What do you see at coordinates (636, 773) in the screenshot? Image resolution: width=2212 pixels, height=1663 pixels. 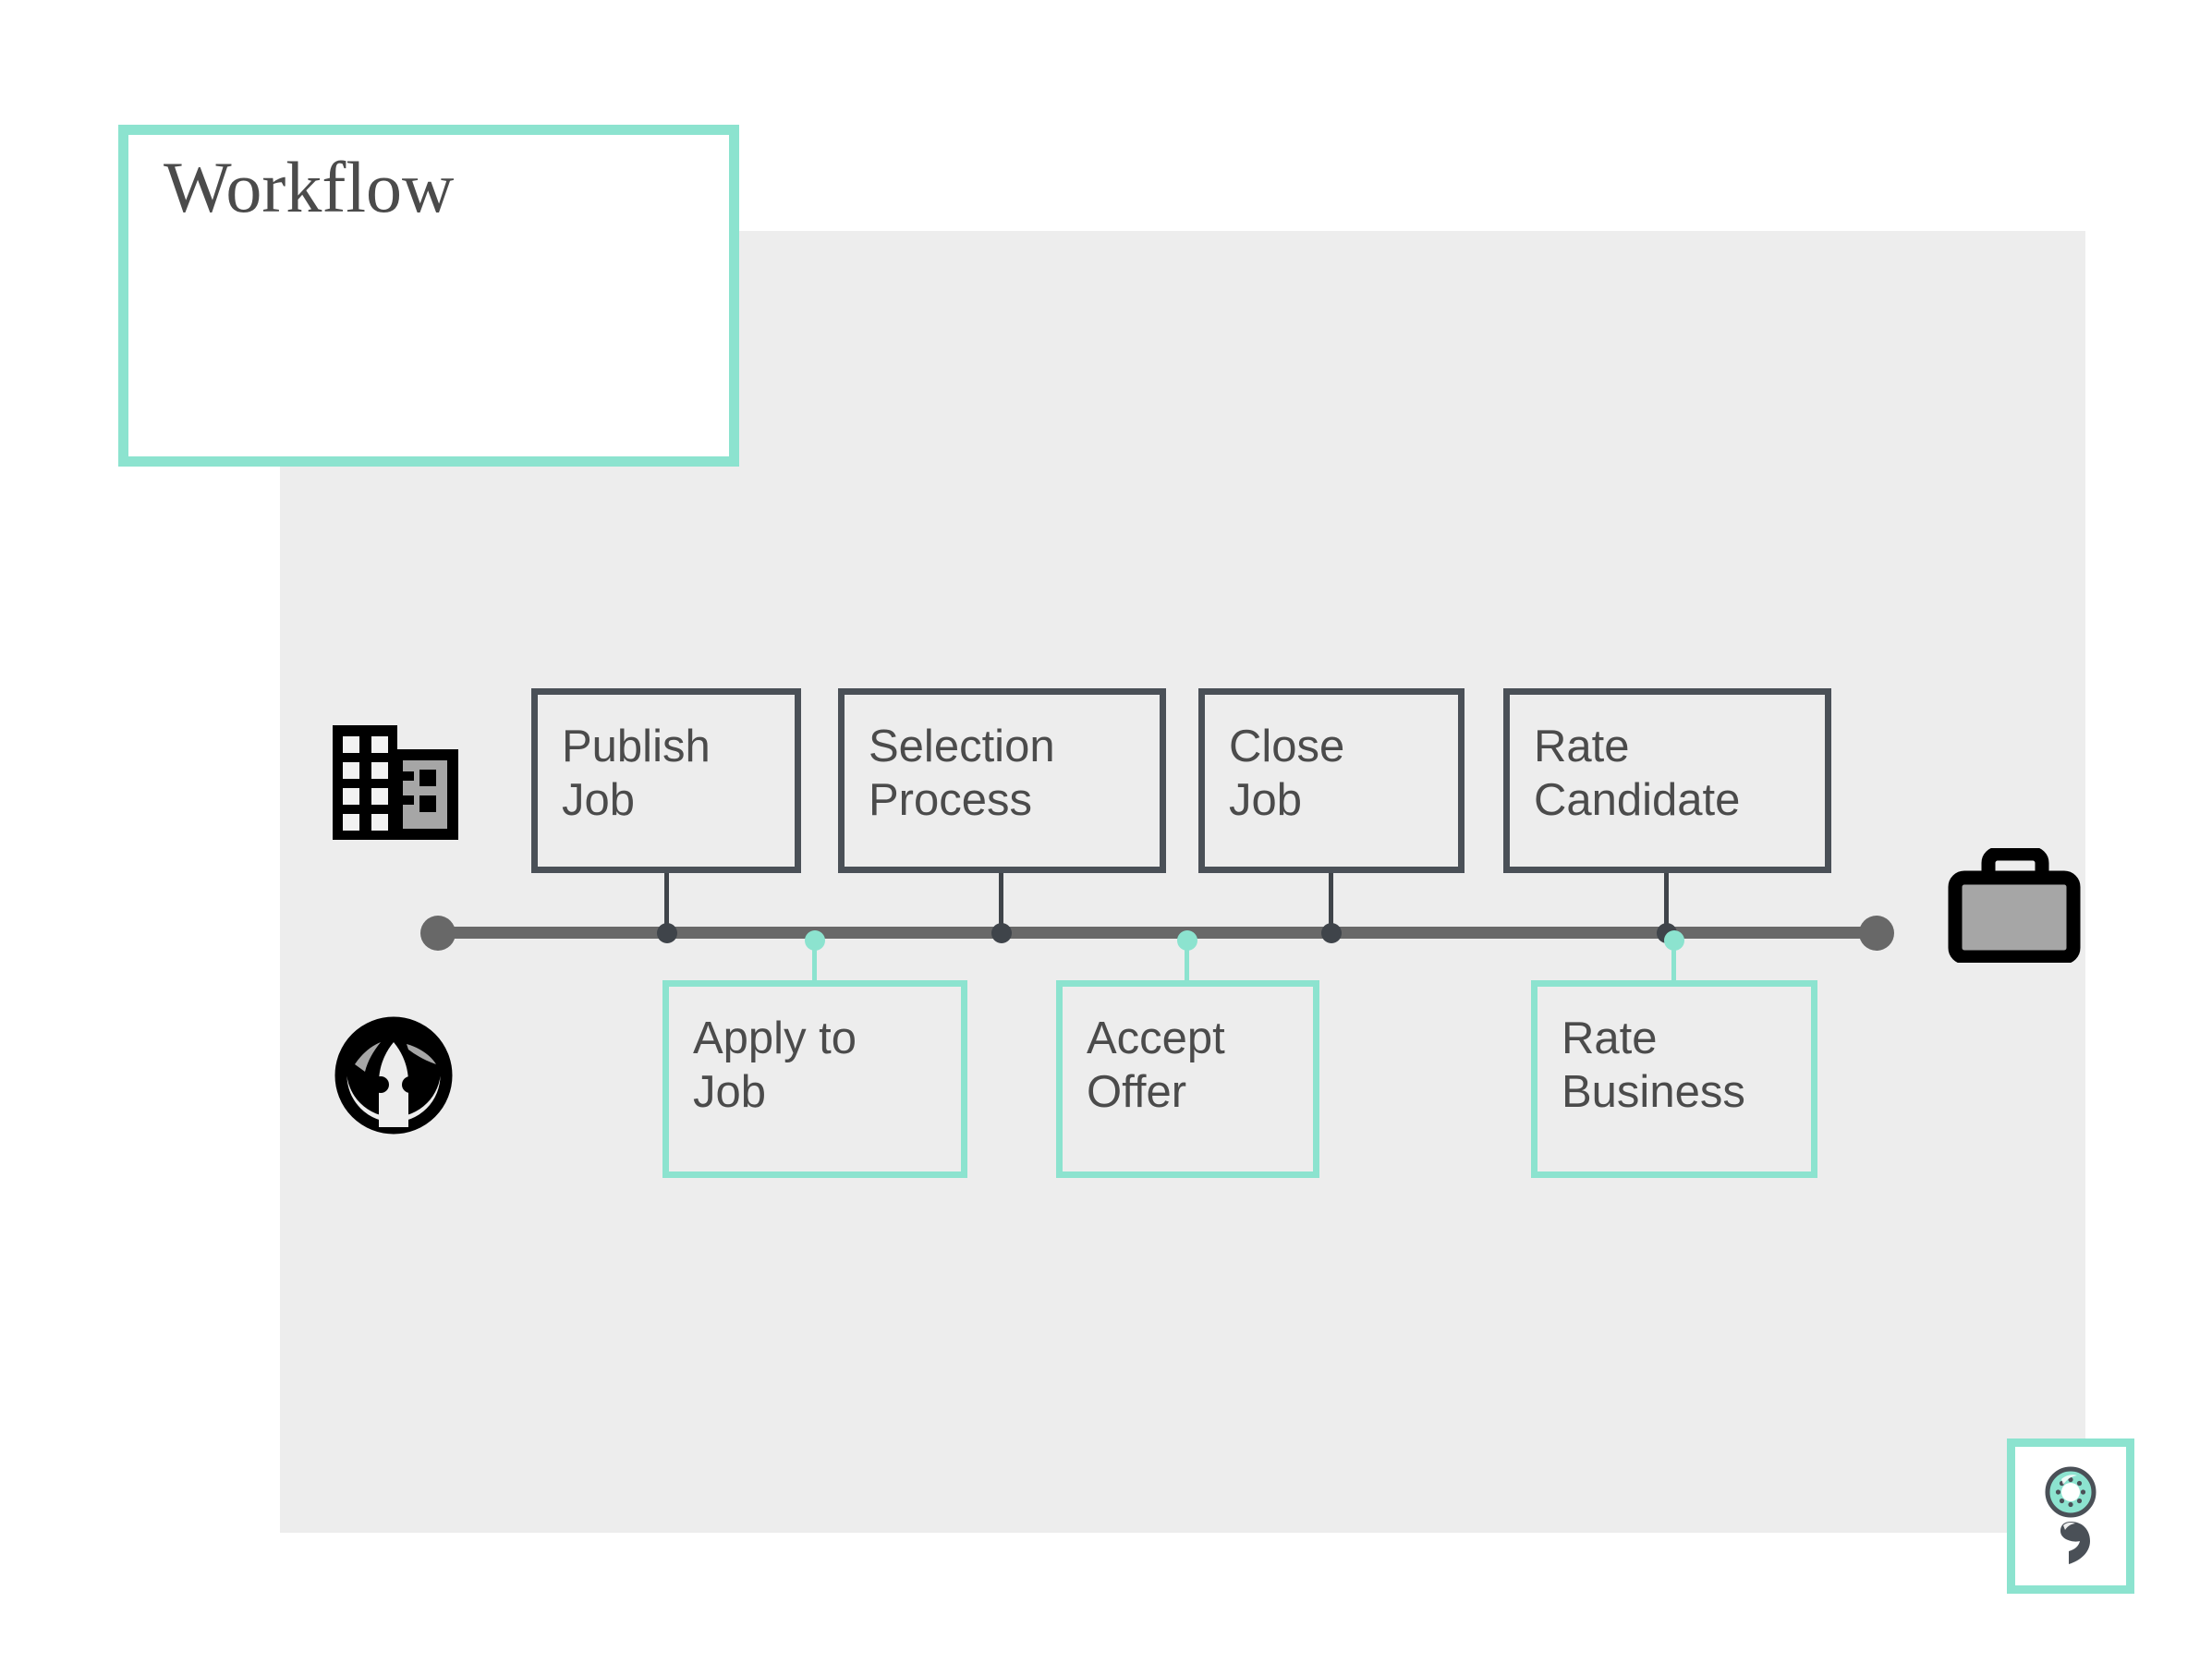 I see `step-label: Publish Job` at bounding box center [636, 773].